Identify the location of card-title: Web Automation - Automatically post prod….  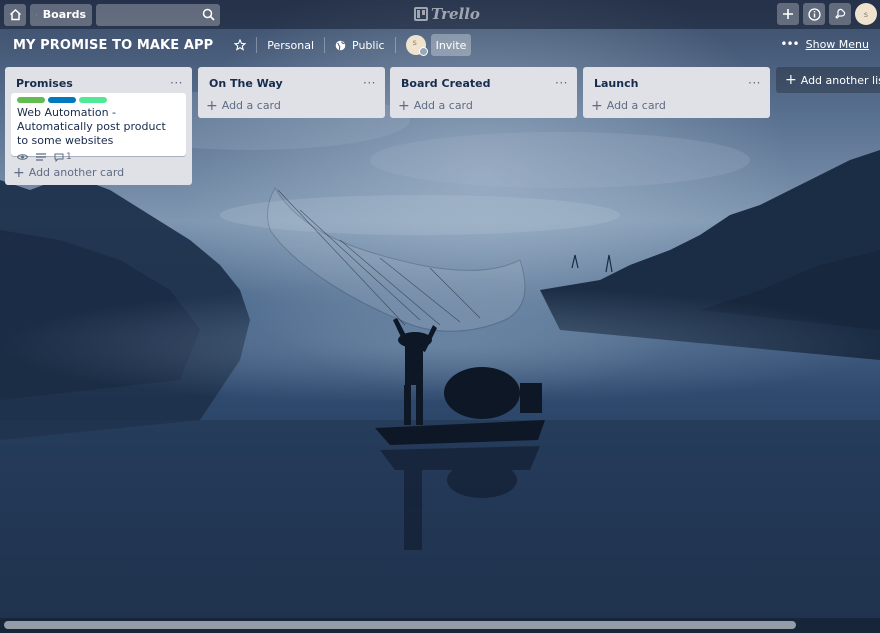
(91, 126).